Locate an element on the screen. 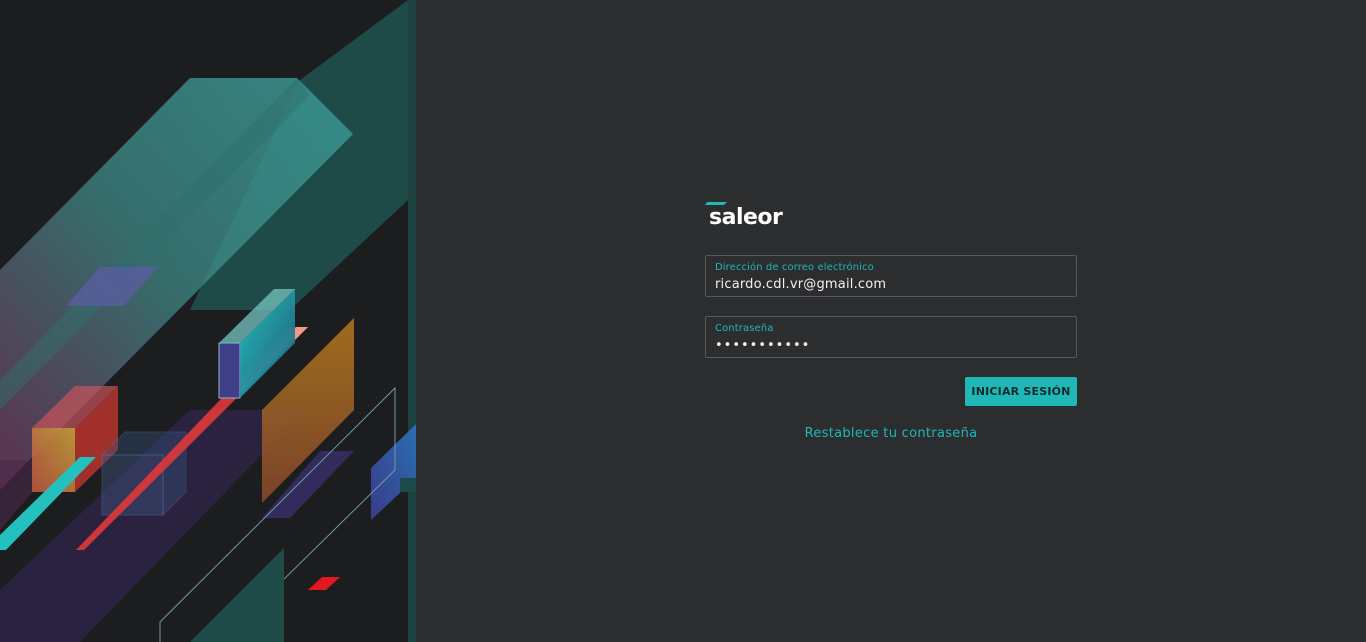  password-label: Contraseña is located at coordinates (744, 328).